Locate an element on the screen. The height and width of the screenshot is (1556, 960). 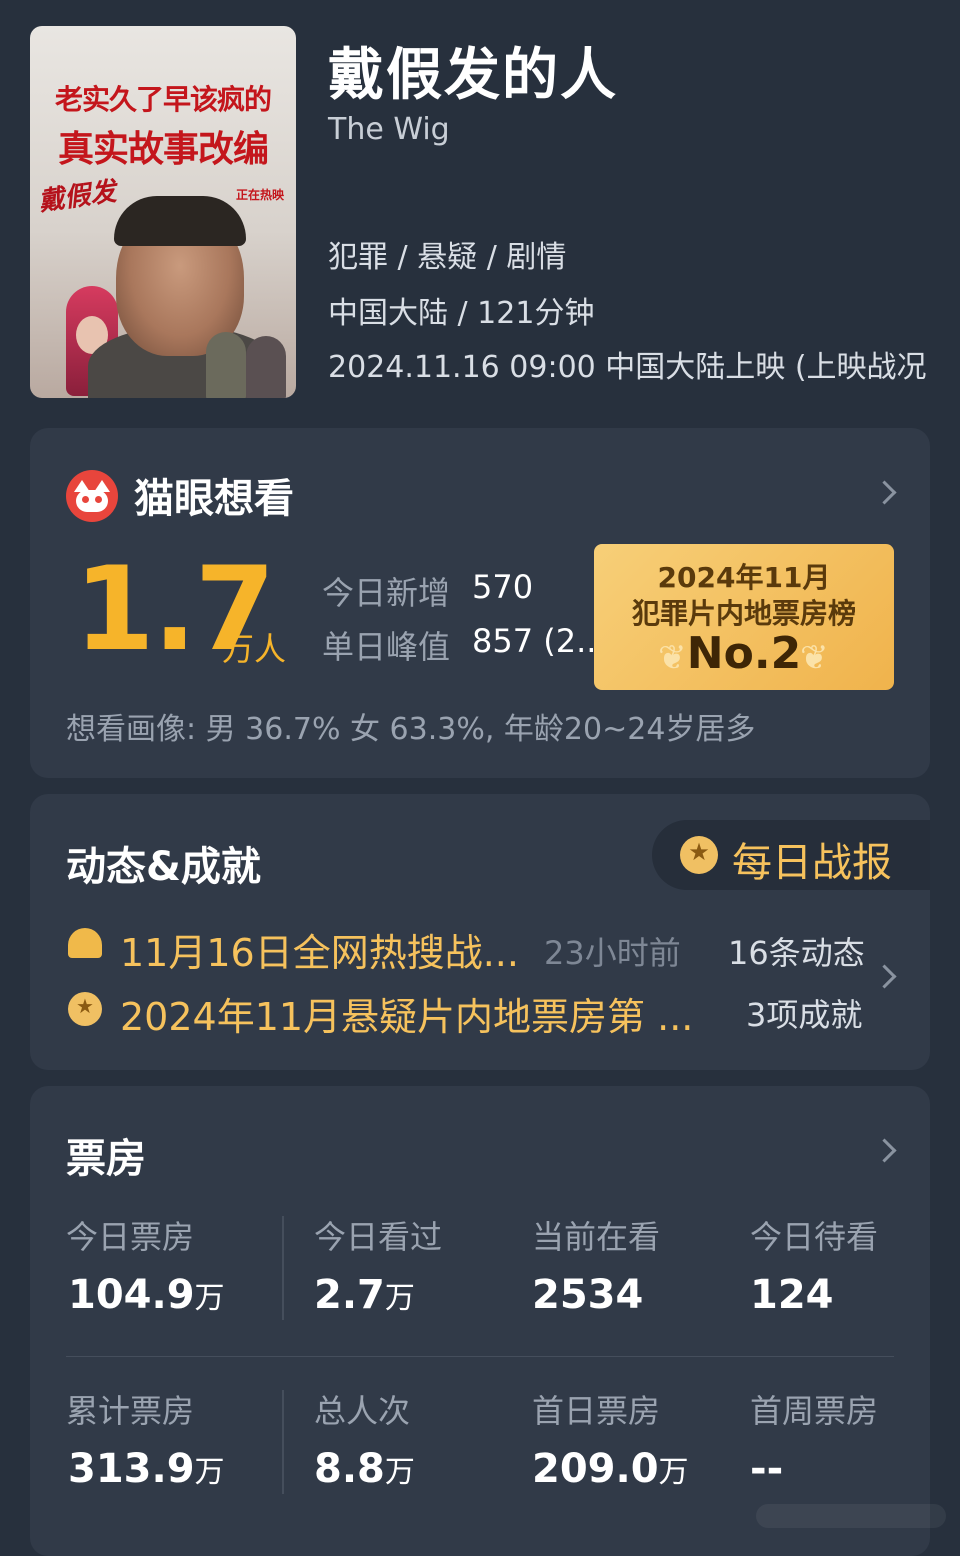
news-item-time: 23小时前 is located at coordinates (612, 953).